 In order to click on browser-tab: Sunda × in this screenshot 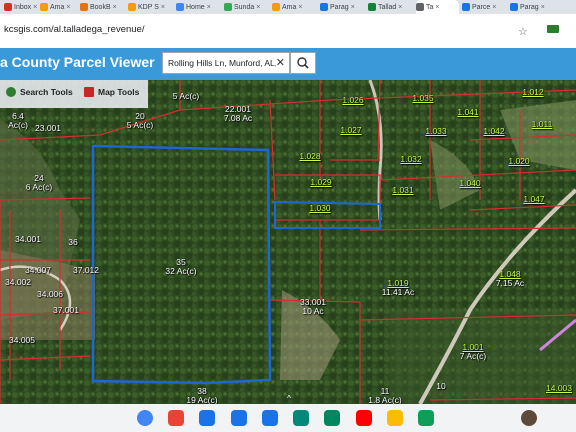, I will do `click(246, 7)`.